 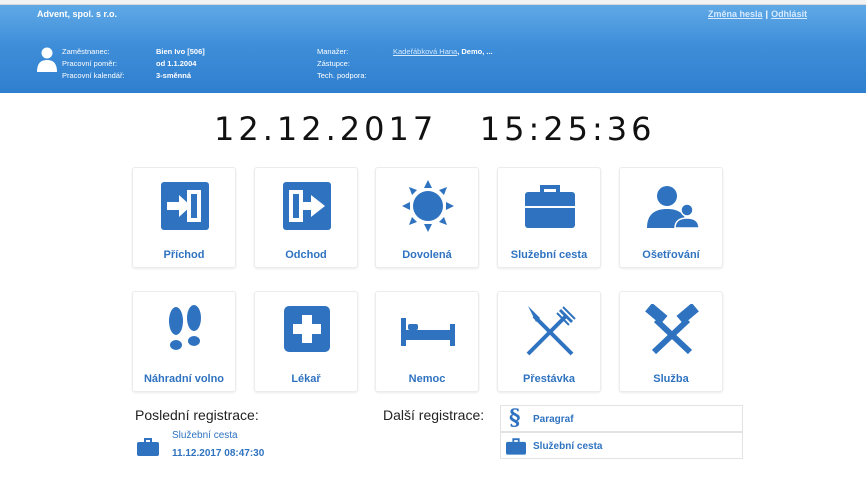 I want to click on tile-care: Ošetřování, so click(x=671, y=217).